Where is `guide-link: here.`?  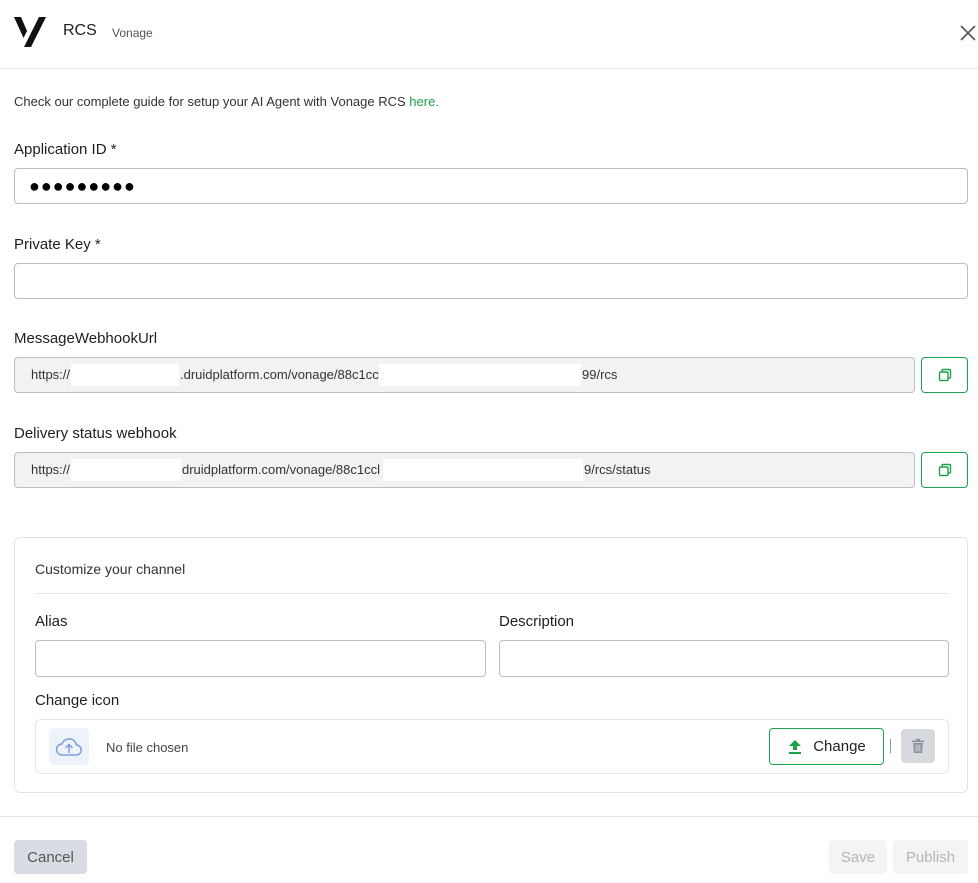
guide-link: here. is located at coordinates (424, 101).